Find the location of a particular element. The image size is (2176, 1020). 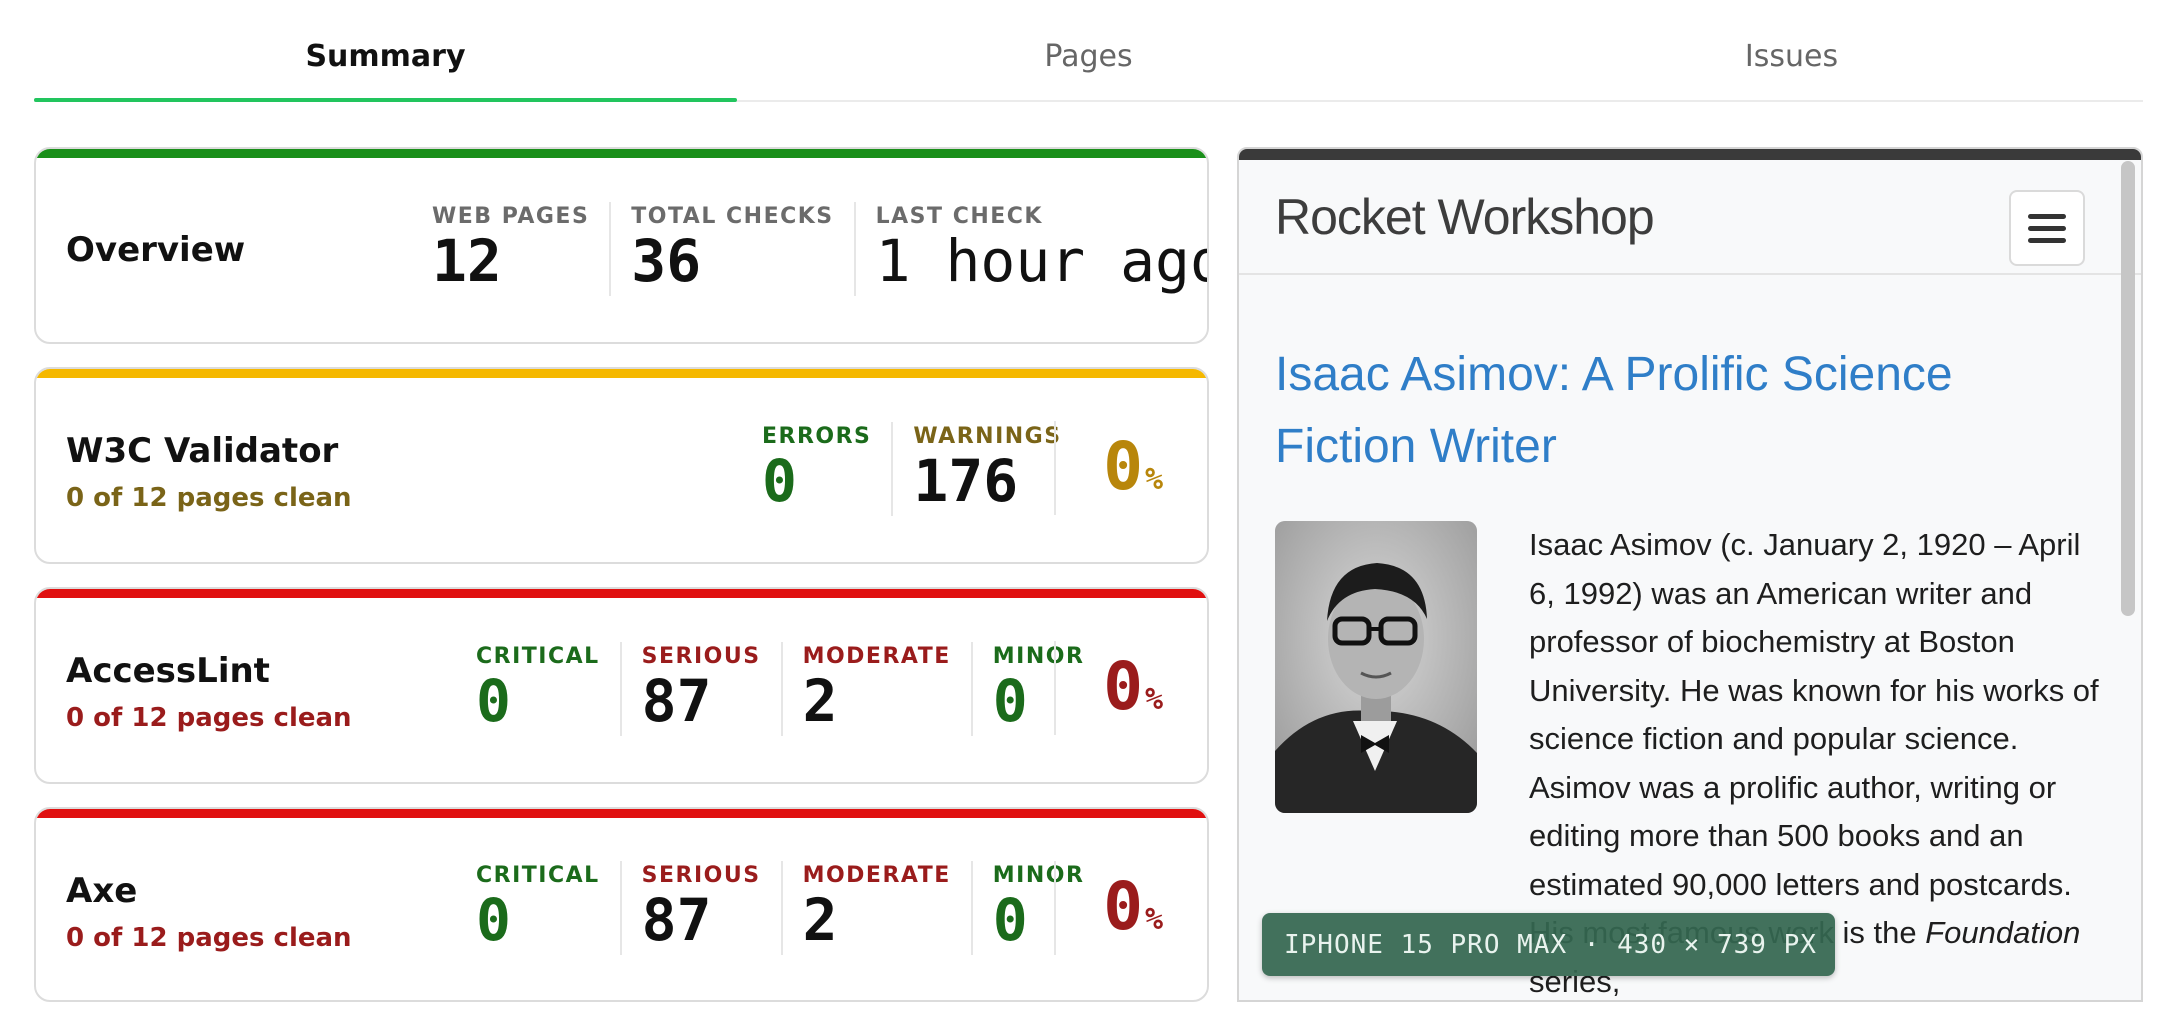

w3c-stats: ERRORS 0 WARNINGS 176 is located at coordinates (912, 468).